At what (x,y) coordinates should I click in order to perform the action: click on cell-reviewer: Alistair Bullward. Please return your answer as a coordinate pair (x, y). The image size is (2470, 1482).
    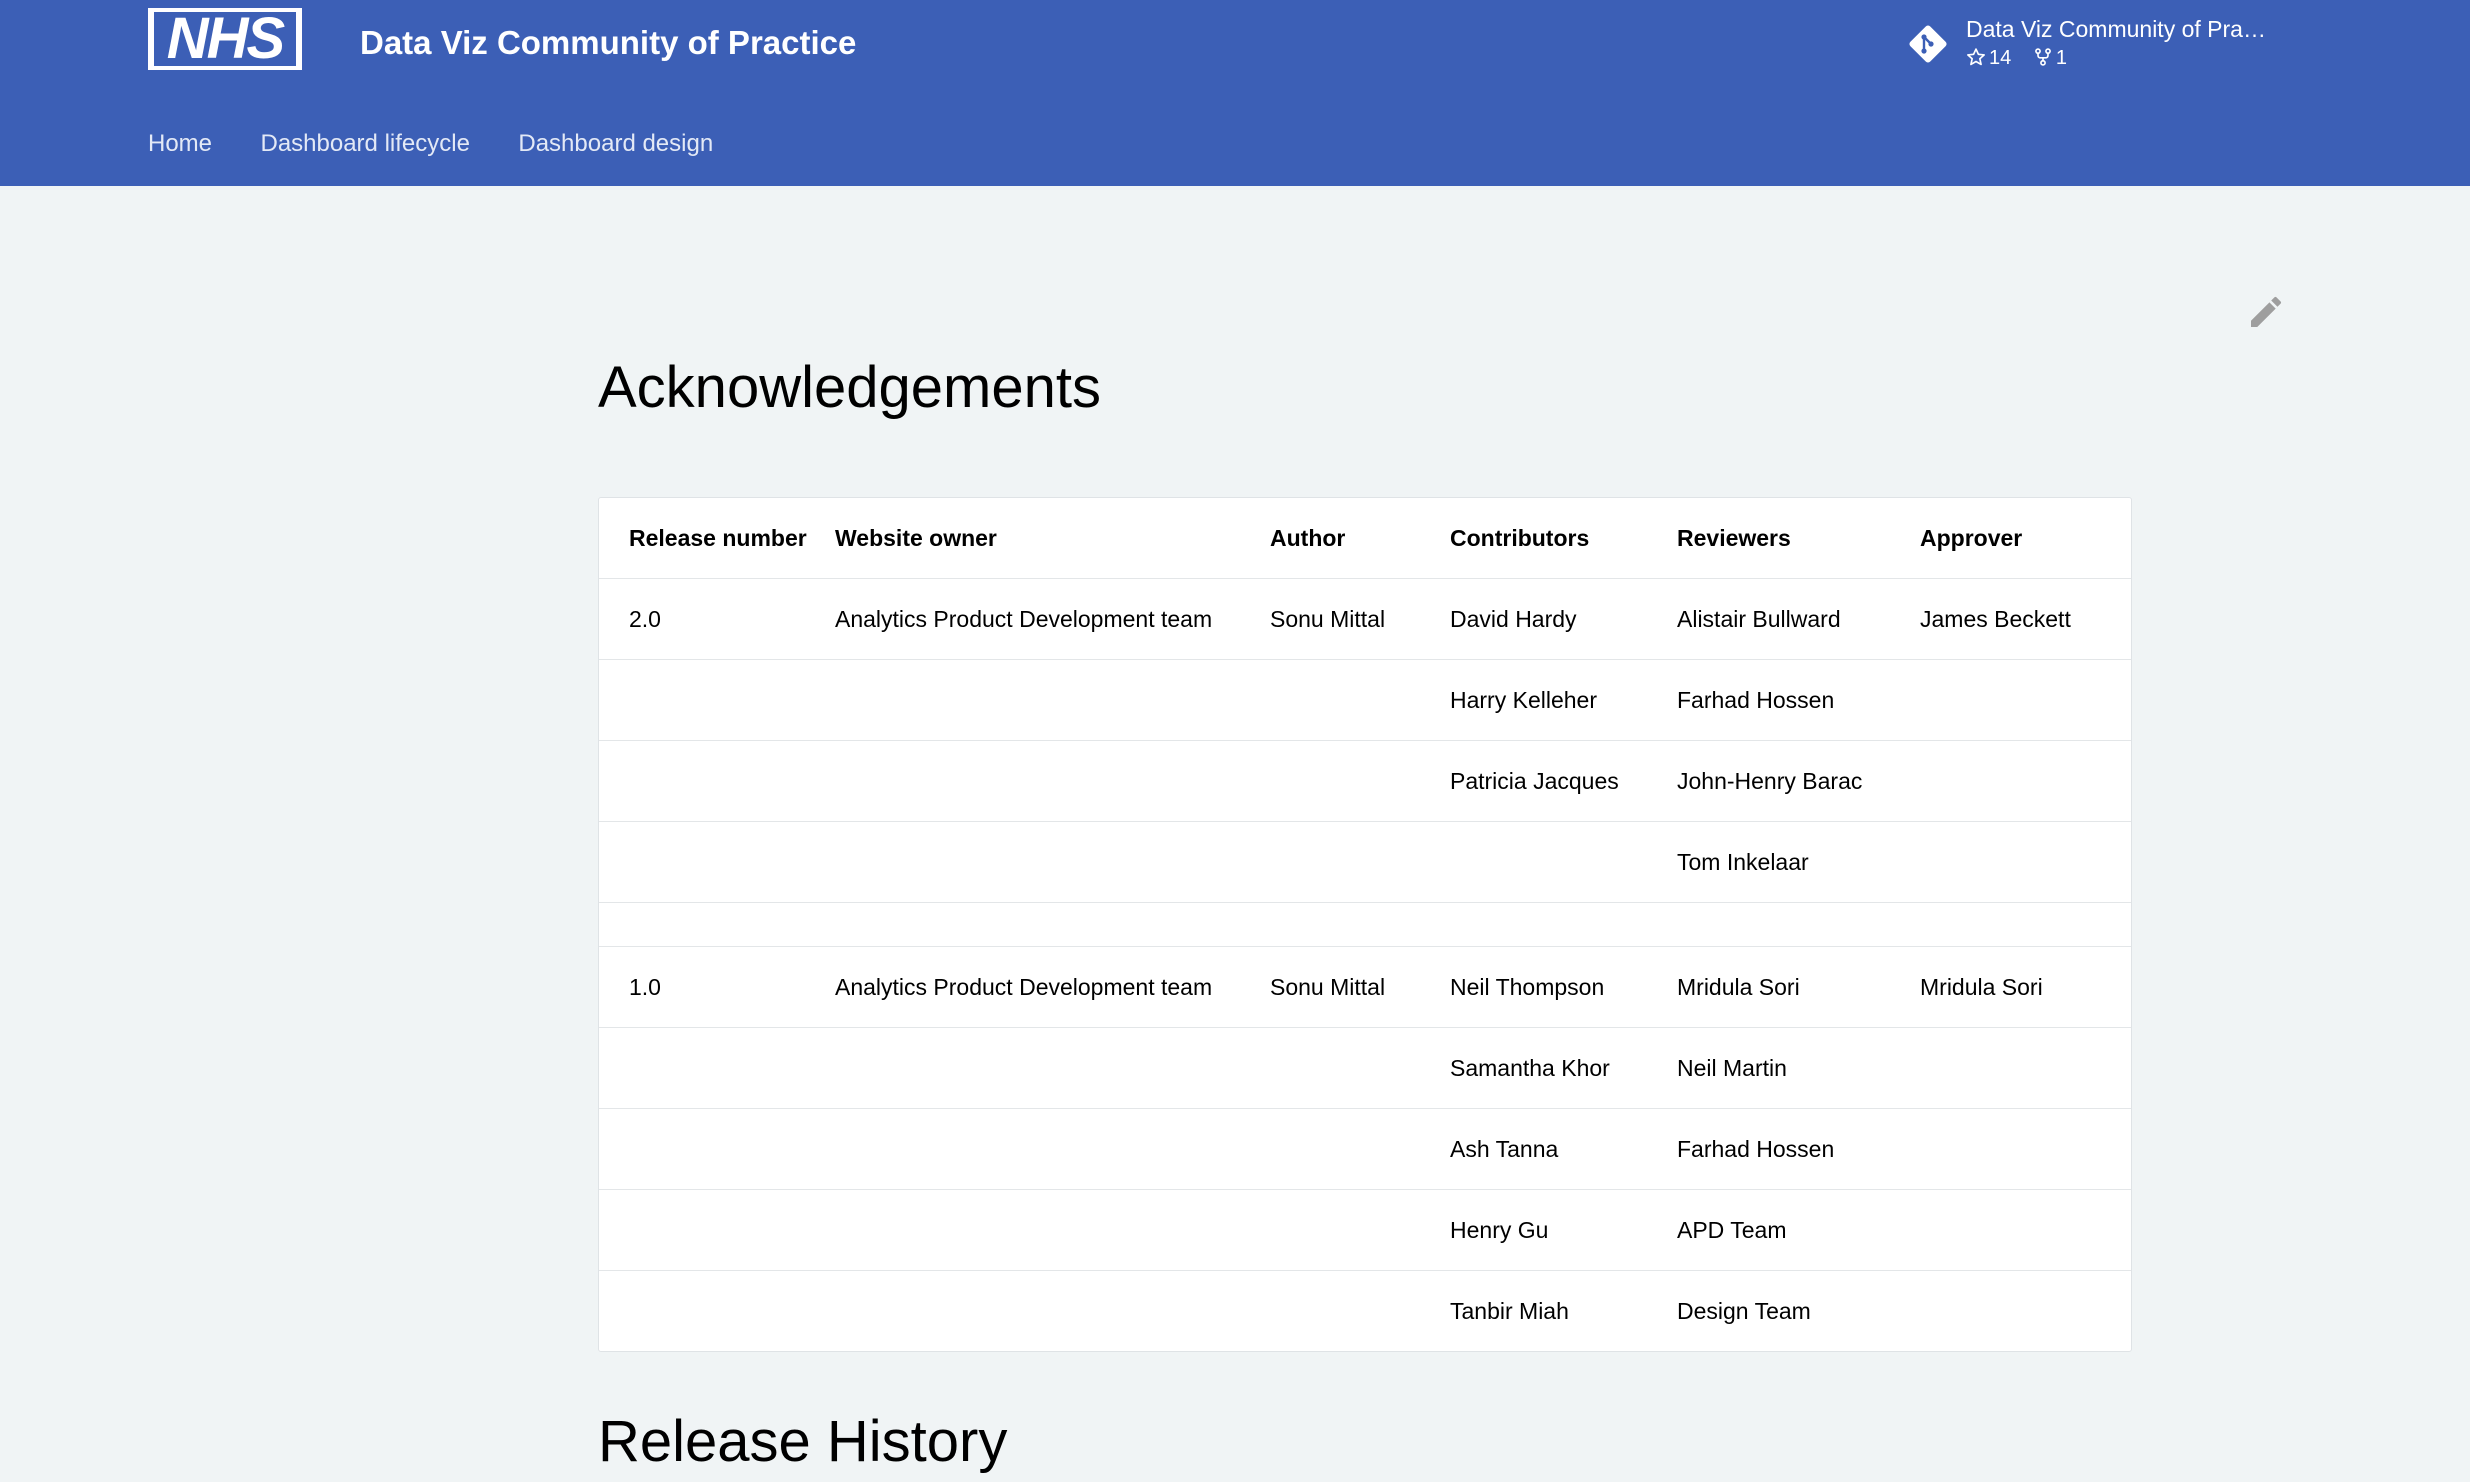
    Looking at the image, I should click on (1798, 619).